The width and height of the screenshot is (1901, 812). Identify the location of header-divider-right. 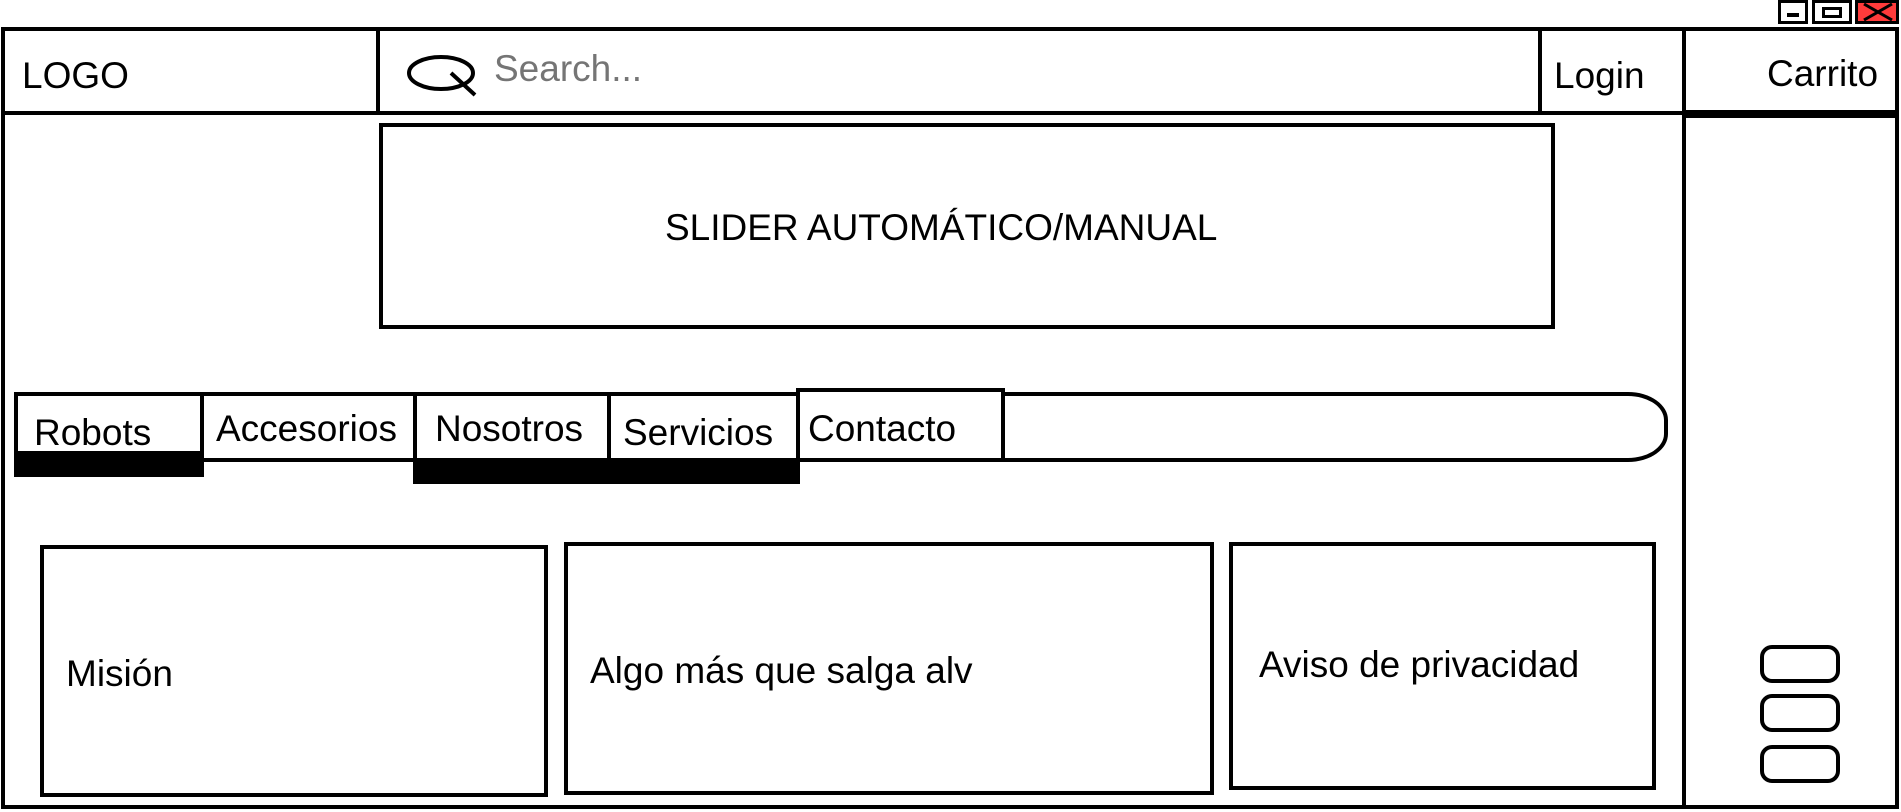
(1791, 114).